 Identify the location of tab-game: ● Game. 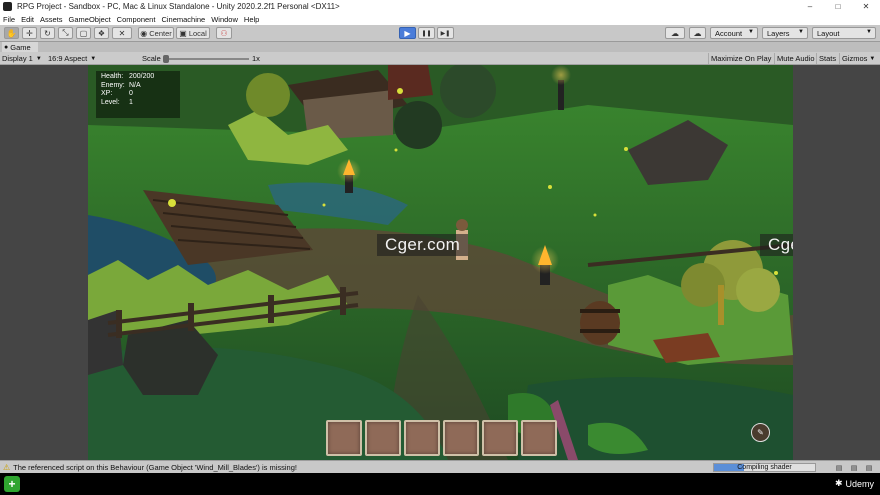
(20, 47).